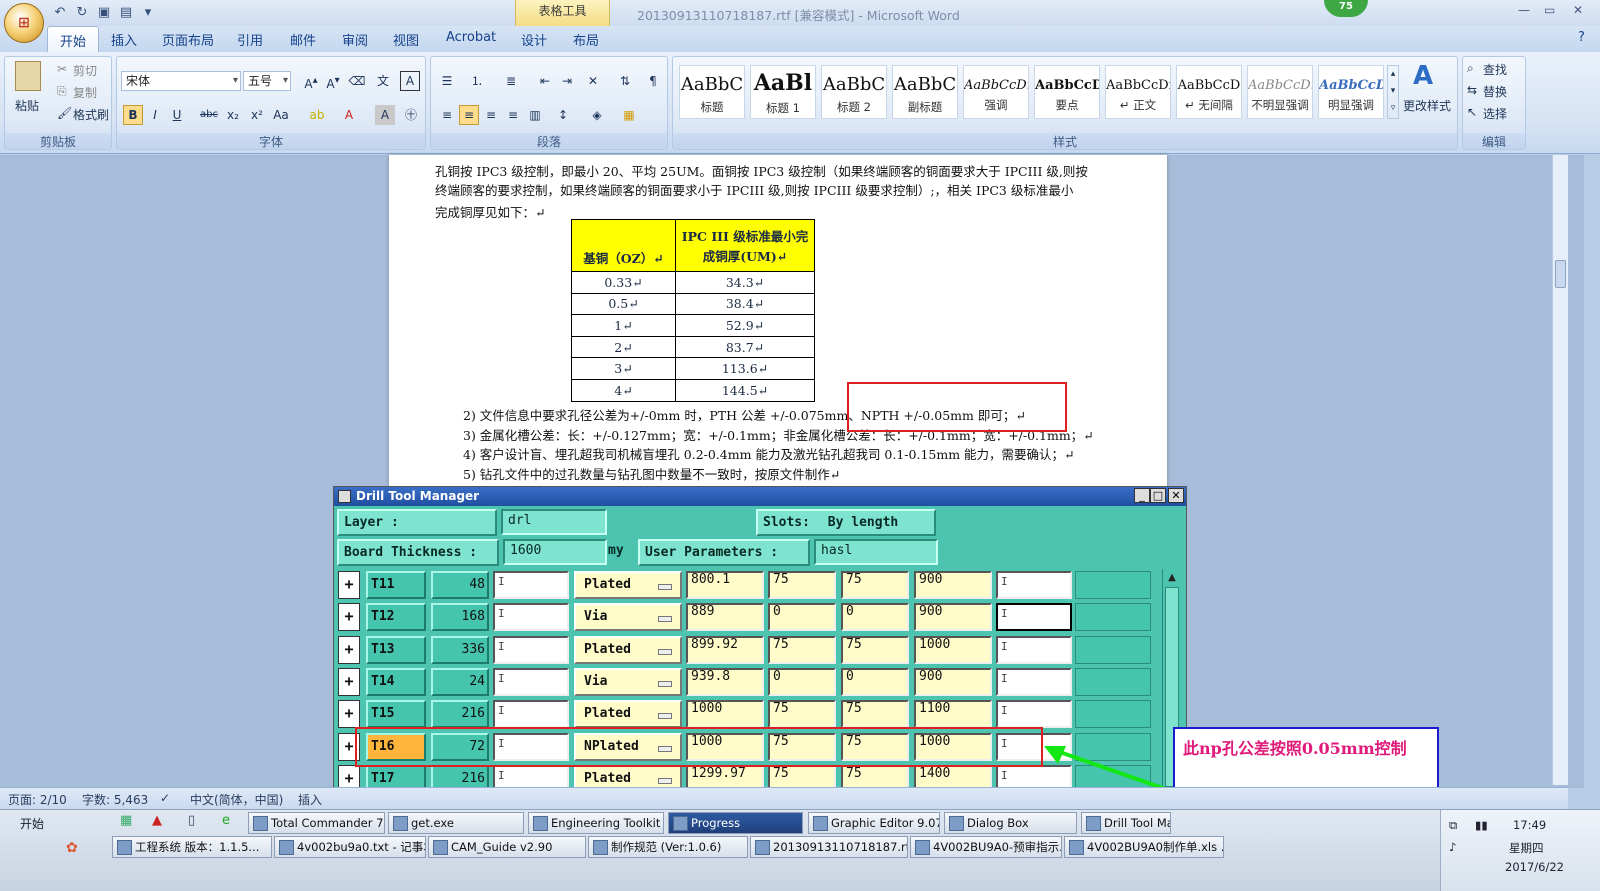  Describe the element at coordinates (311, 81) in the screenshot. I see `grow-font-icon: A▴` at that location.